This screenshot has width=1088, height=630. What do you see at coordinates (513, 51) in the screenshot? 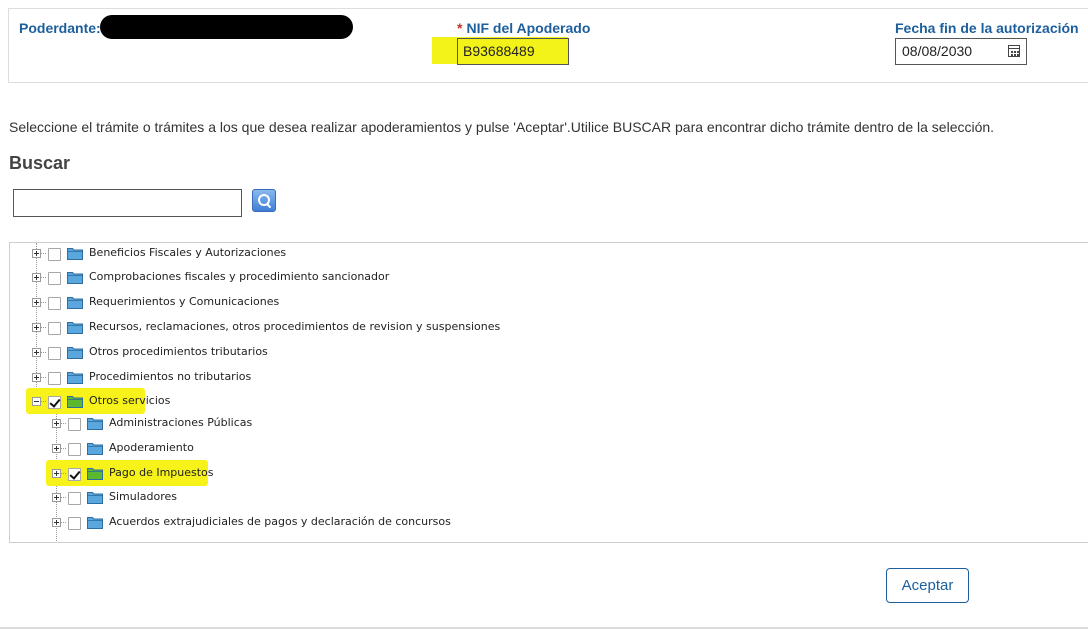
I see `nif-apoderado-input: B93688489` at bounding box center [513, 51].